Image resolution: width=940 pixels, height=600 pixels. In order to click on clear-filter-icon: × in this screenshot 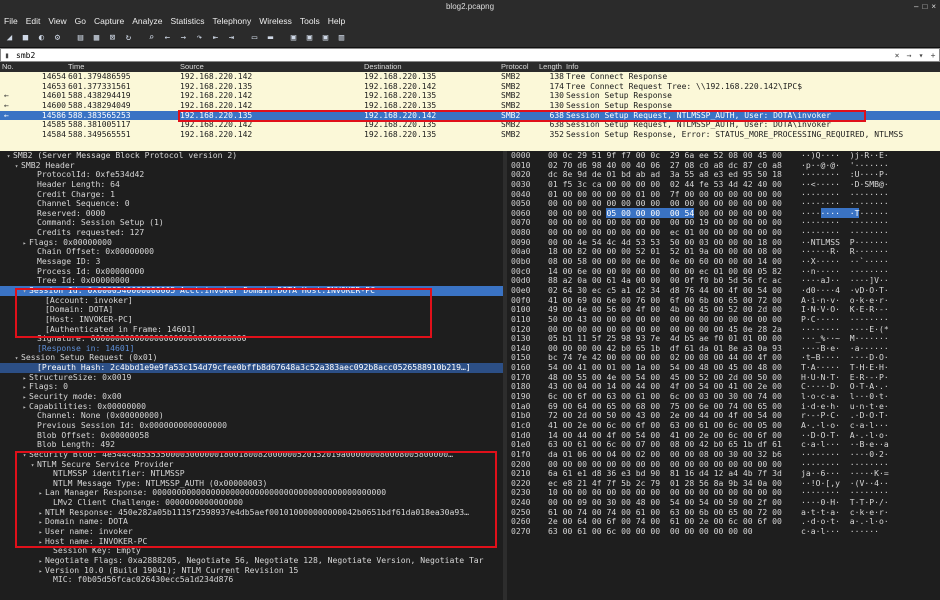, I will do `click(897, 55)`.